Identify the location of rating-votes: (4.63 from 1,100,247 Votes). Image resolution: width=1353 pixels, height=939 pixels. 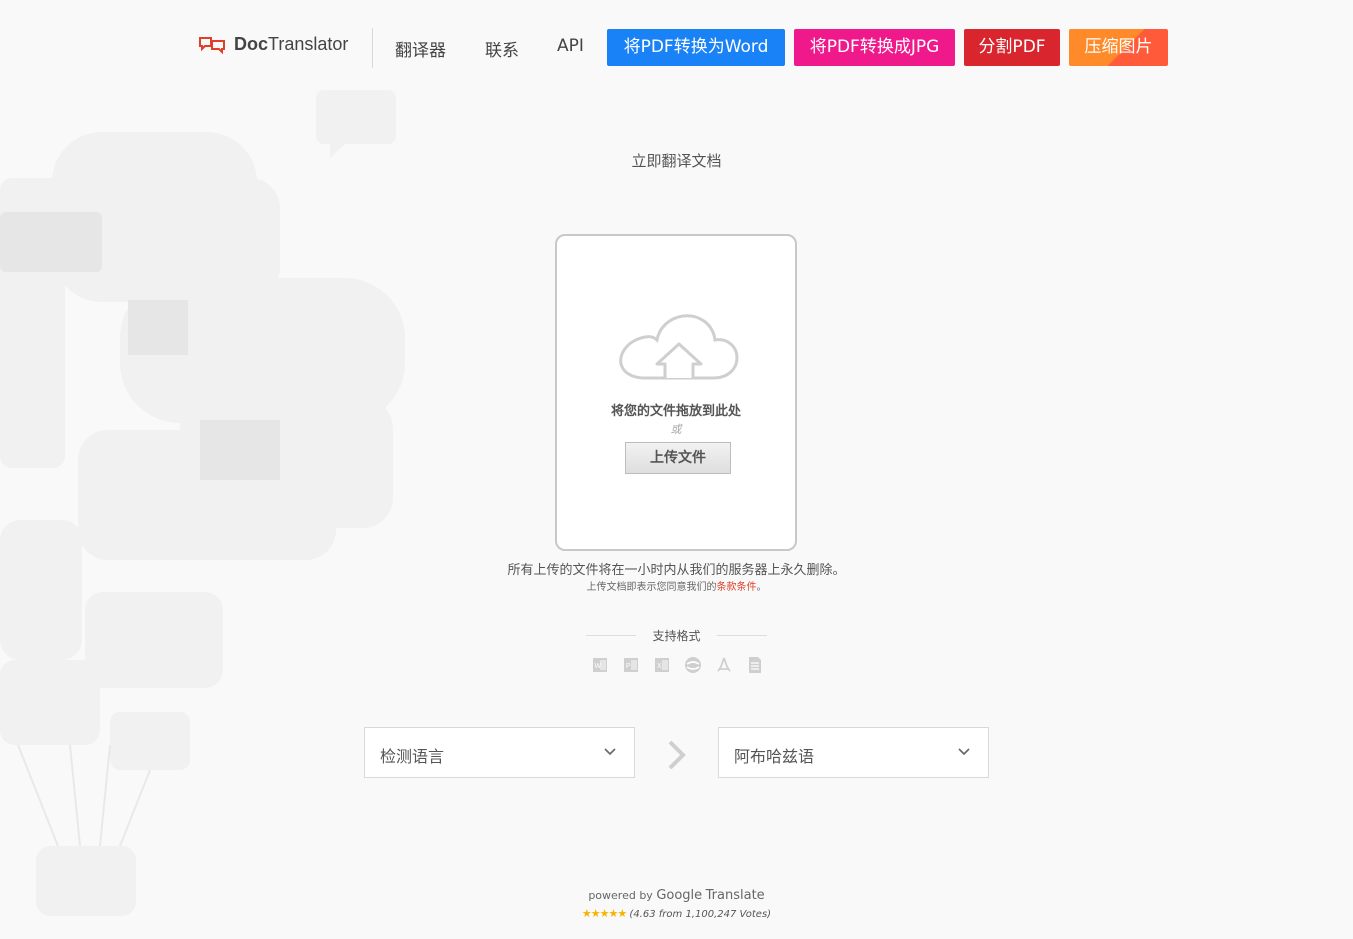
(700, 914).